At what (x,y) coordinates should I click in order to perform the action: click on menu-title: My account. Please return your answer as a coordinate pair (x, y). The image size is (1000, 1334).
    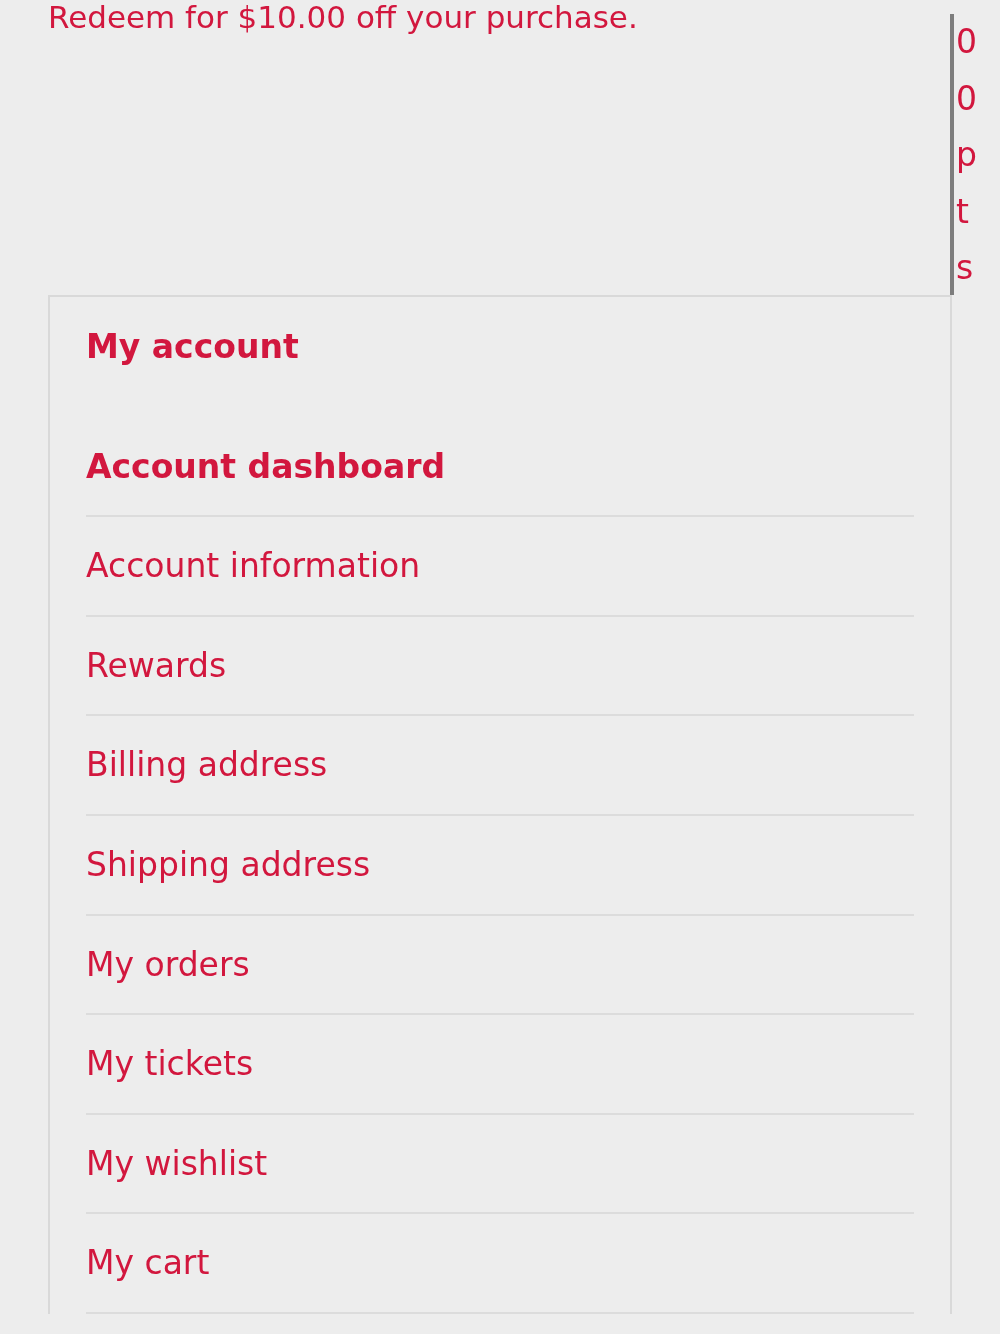
    Looking at the image, I should click on (193, 347).